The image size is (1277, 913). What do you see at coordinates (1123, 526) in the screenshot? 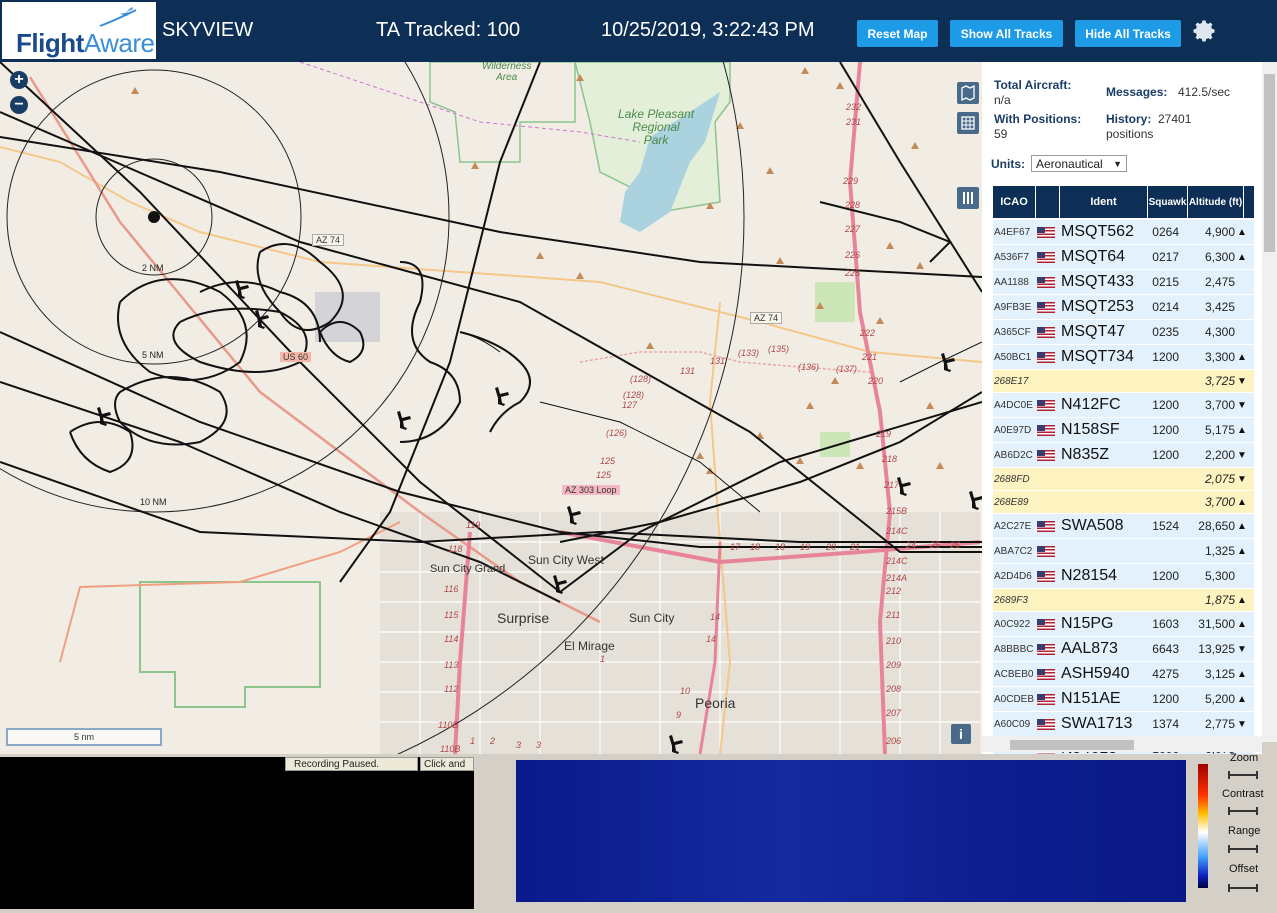
I see `aircraft-row: A2C27E SWA508 1524 28,650 ▲` at bounding box center [1123, 526].